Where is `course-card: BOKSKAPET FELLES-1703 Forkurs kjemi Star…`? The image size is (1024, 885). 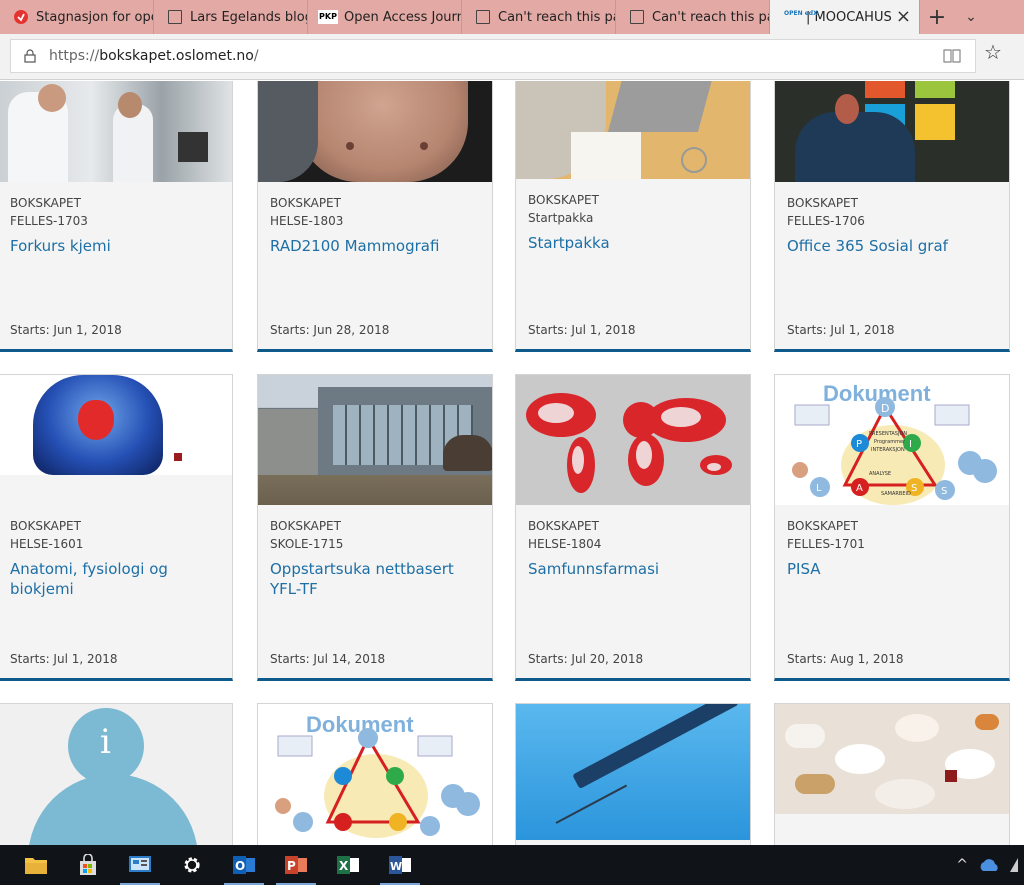
course-card: BOKSKAPET FELLES-1703 Forkurs kjemi Star… is located at coordinates (116, 216).